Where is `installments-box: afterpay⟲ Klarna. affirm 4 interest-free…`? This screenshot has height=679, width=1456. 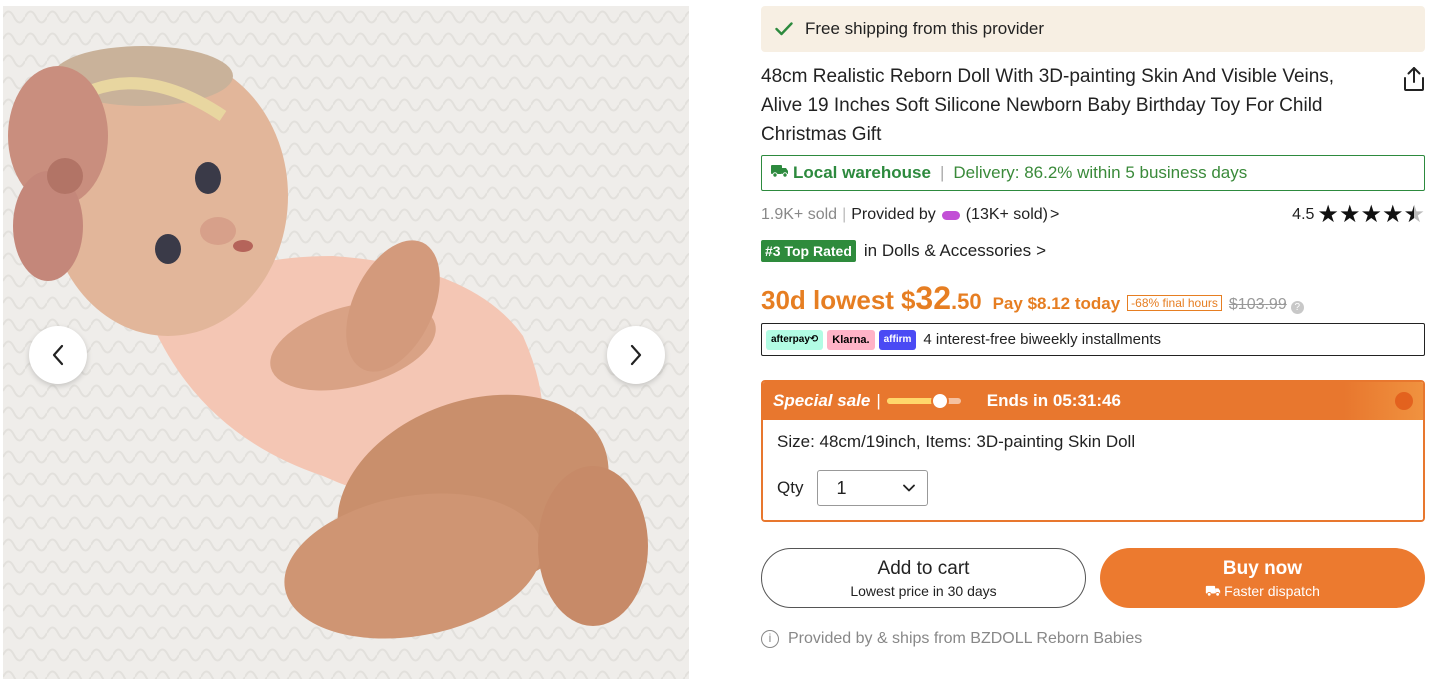
installments-box: afterpay⟲ Klarna. affirm 4 interest-free… is located at coordinates (1093, 339).